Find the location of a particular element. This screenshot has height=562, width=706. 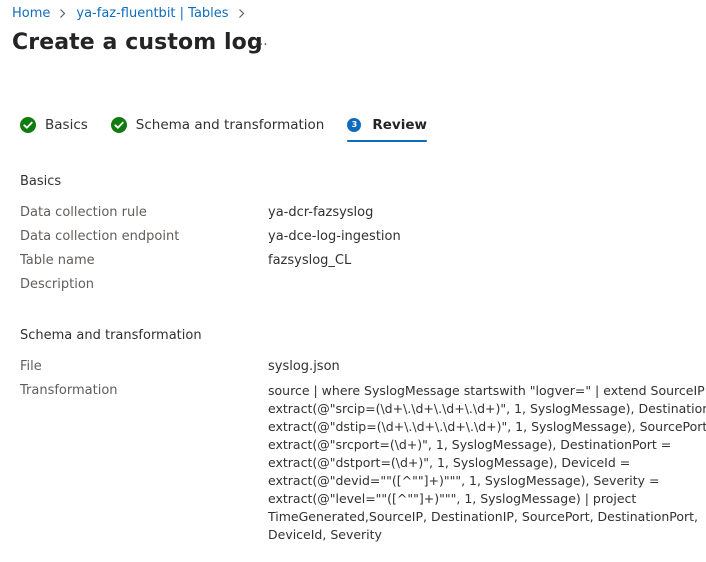

tab-schema-label: Schema and transformation is located at coordinates (230, 125).